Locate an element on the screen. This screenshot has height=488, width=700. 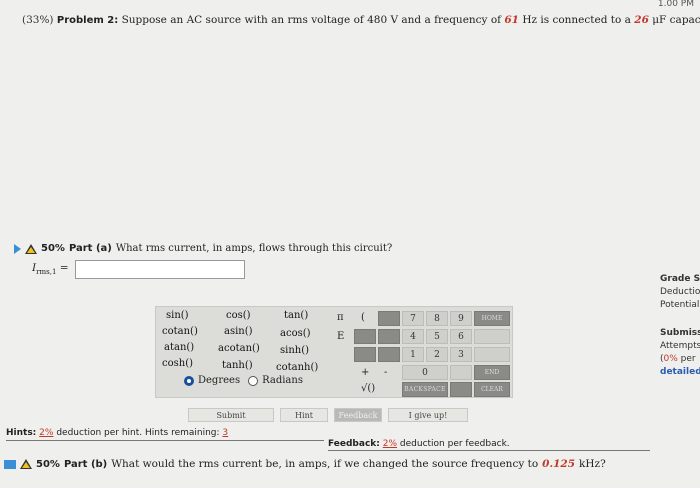
feedback-info: Feedback: 2% deduction per feedback. is located at coordinates (489, 444).